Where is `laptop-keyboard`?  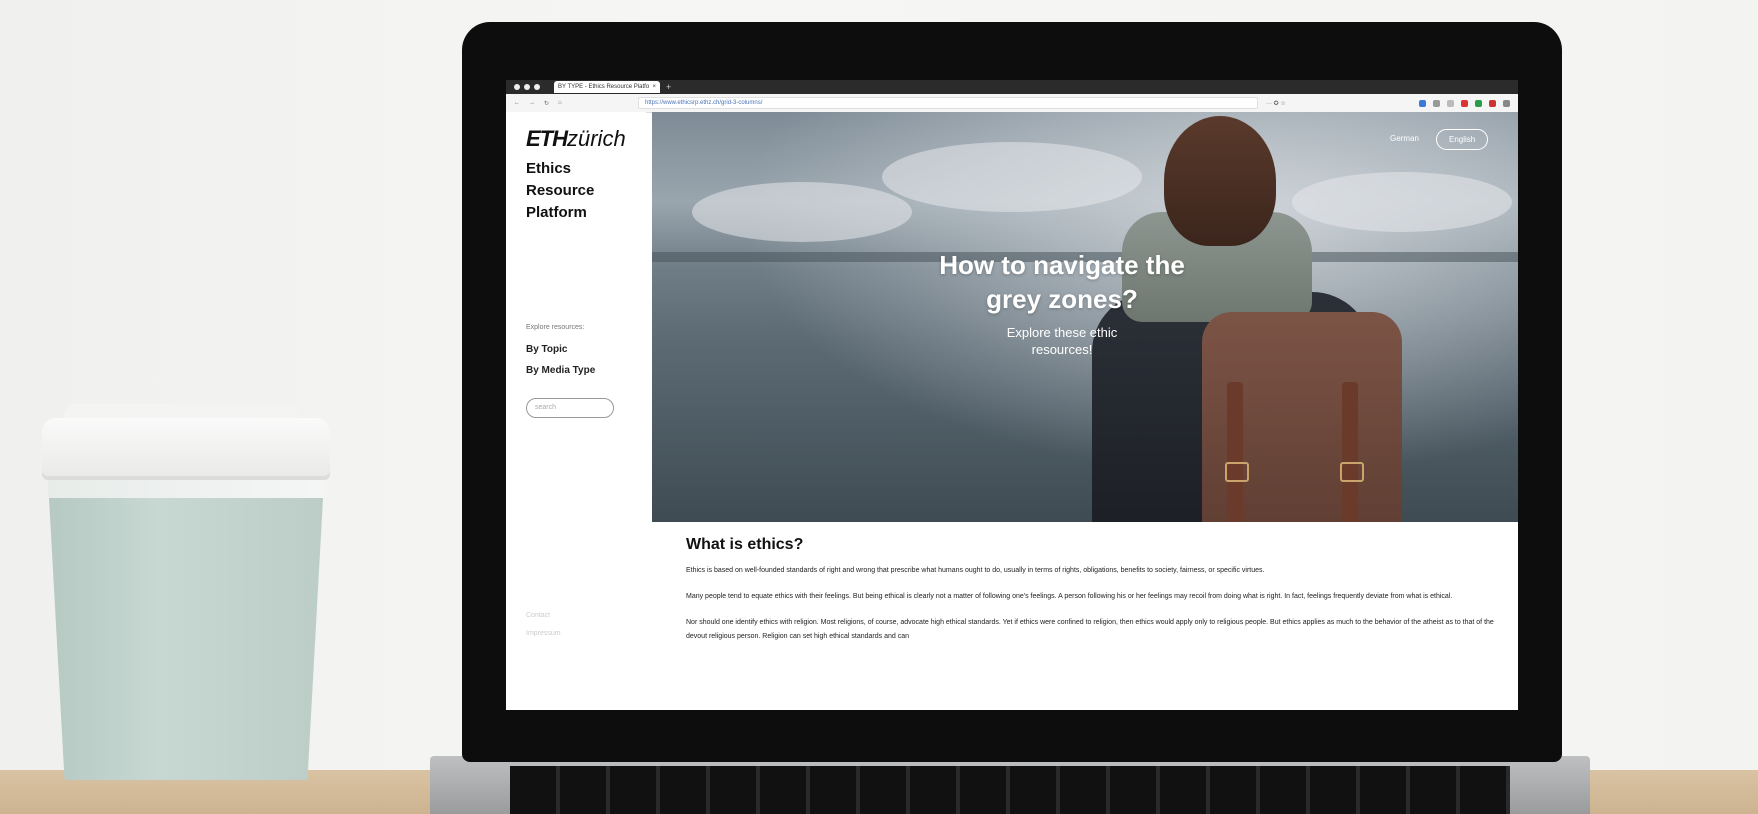 laptop-keyboard is located at coordinates (1010, 790).